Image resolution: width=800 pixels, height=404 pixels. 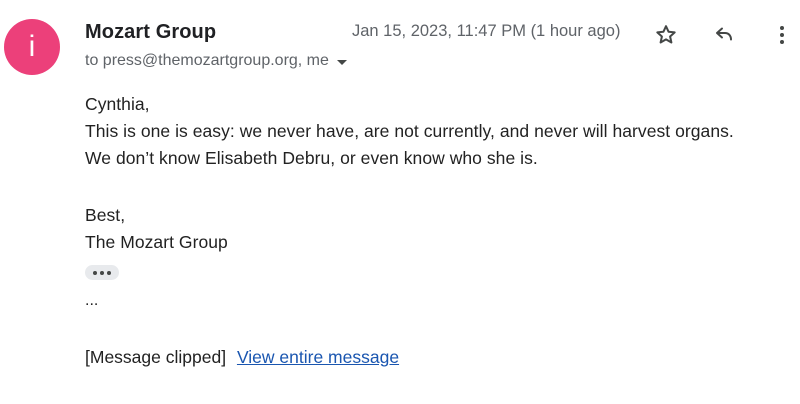 I want to click on star-icon, so click(x=666, y=35).